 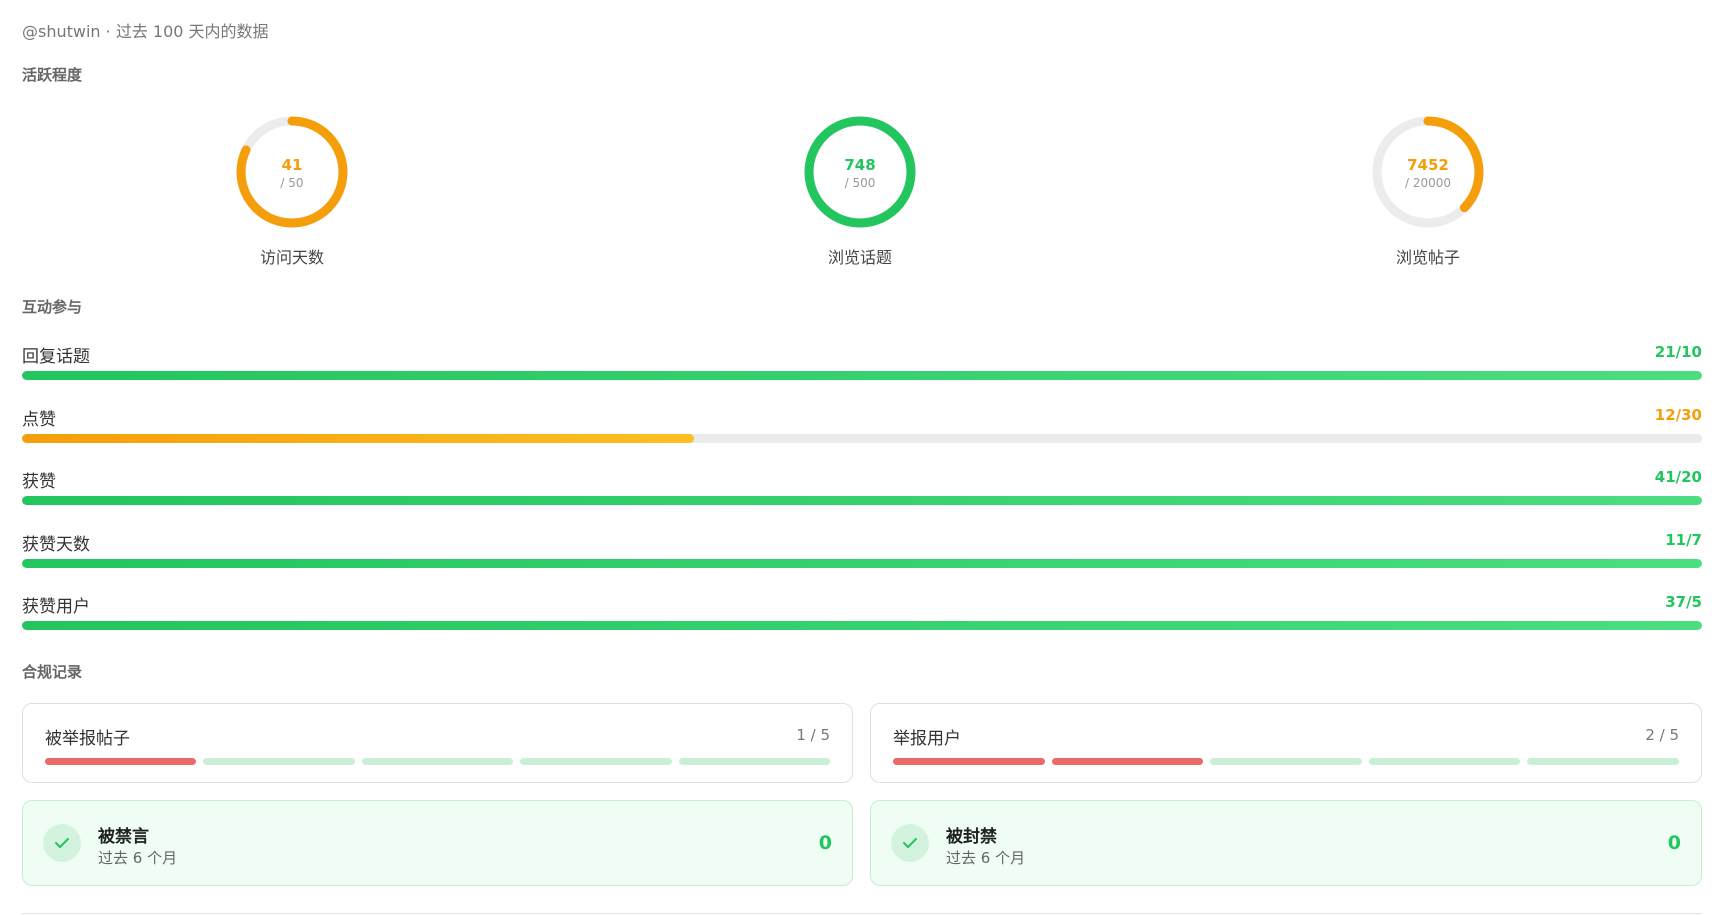 What do you see at coordinates (292, 165) in the screenshot?
I see `ring-value: 41` at bounding box center [292, 165].